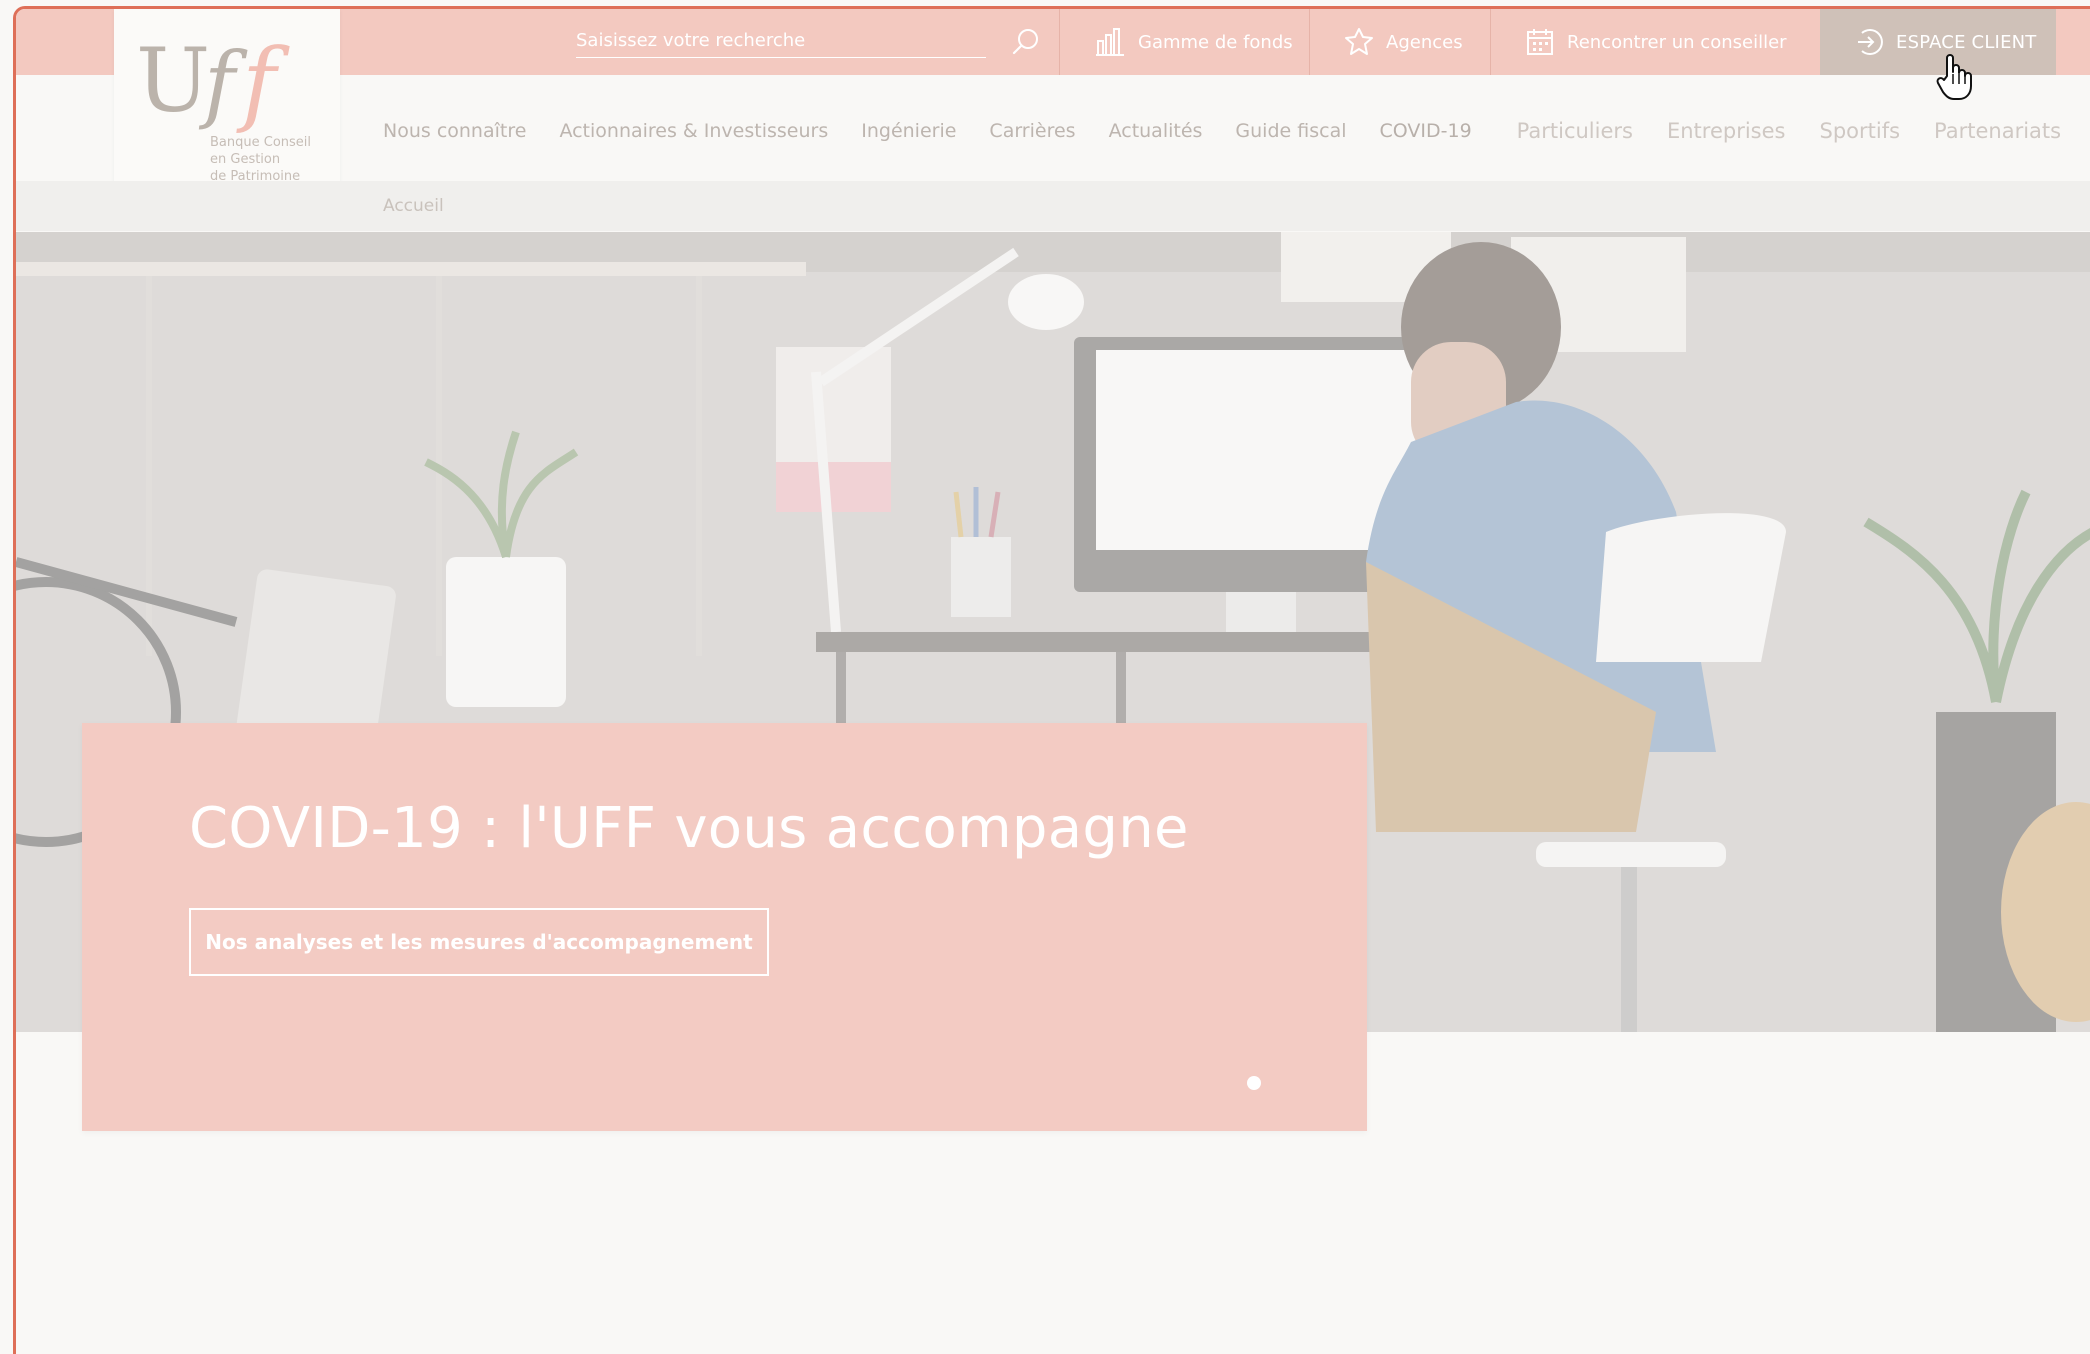  I want to click on logo-tagline: Banque Conseil en Gestion de Patrimoine, so click(272, 159).